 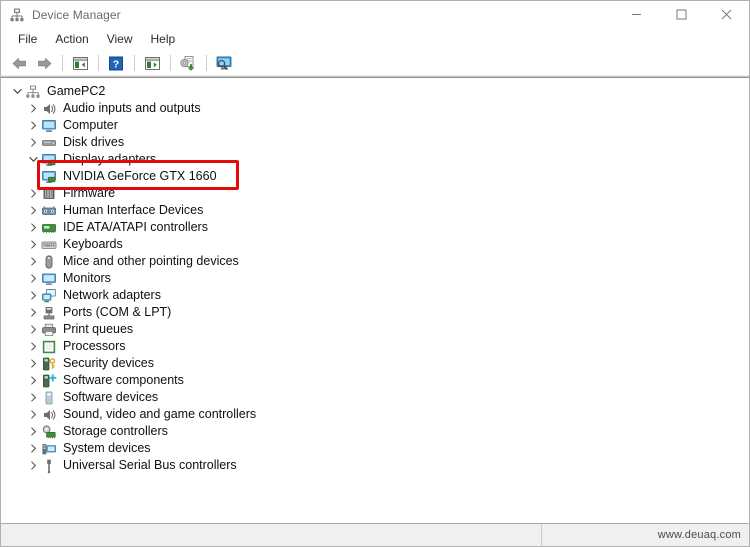 I want to click on tree-node-audio-inputs-and-outputs: Audio inputs and outputs, so click(x=375, y=108).